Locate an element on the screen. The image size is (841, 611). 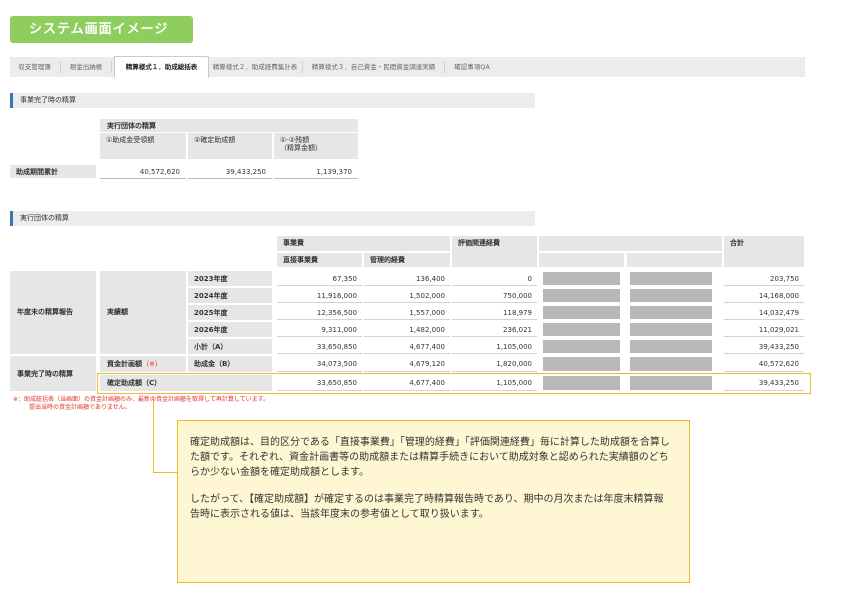
header-total: 合計 is located at coordinates (764, 251).